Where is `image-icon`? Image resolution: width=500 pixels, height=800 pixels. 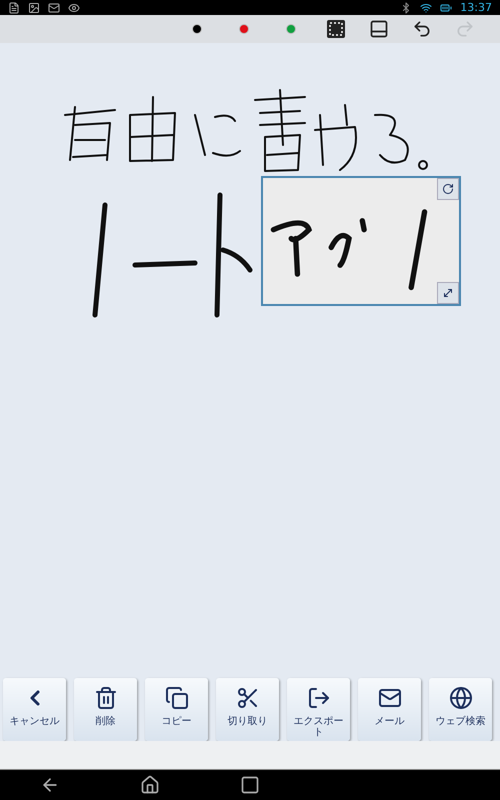
image-icon is located at coordinates (34, 8).